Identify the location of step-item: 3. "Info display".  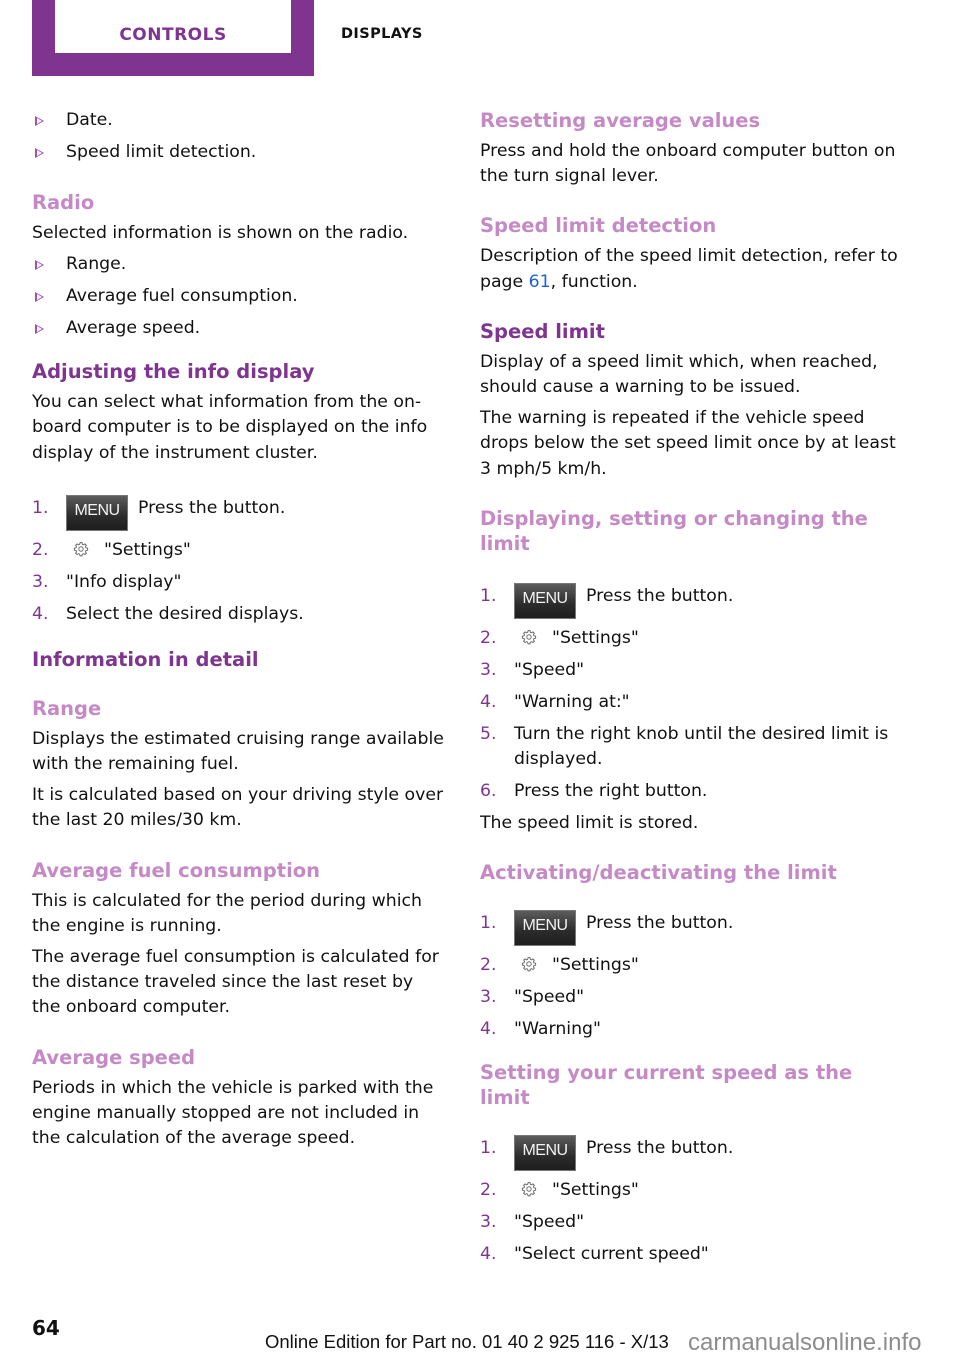
(107, 581).